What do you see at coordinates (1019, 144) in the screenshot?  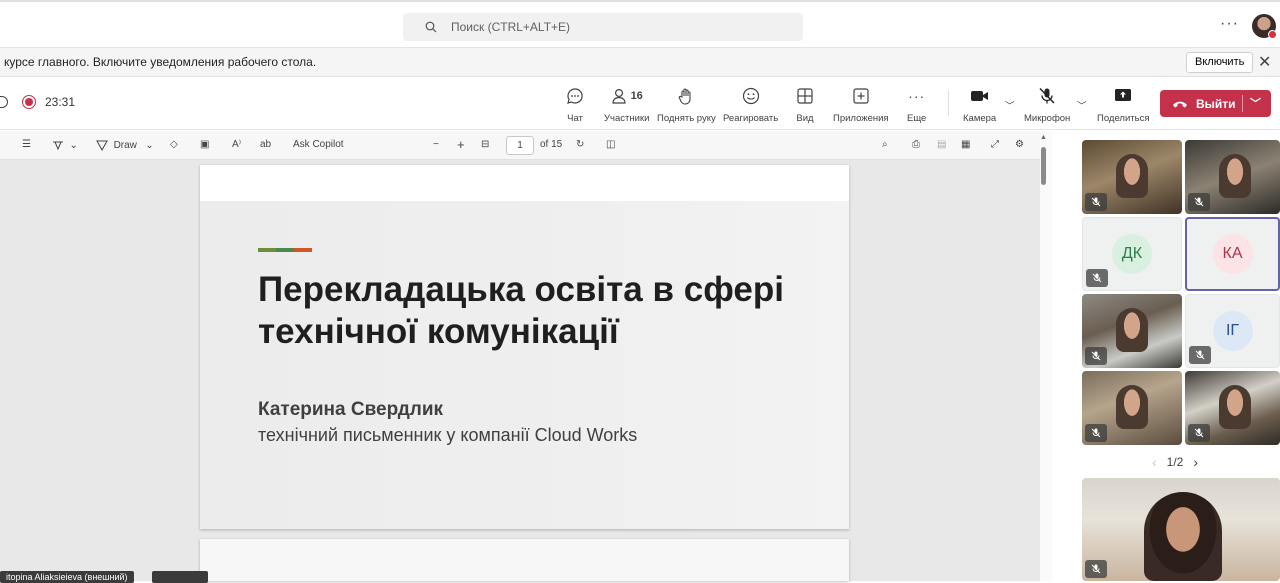 I see `settings-icon: ⚙` at bounding box center [1019, 144].